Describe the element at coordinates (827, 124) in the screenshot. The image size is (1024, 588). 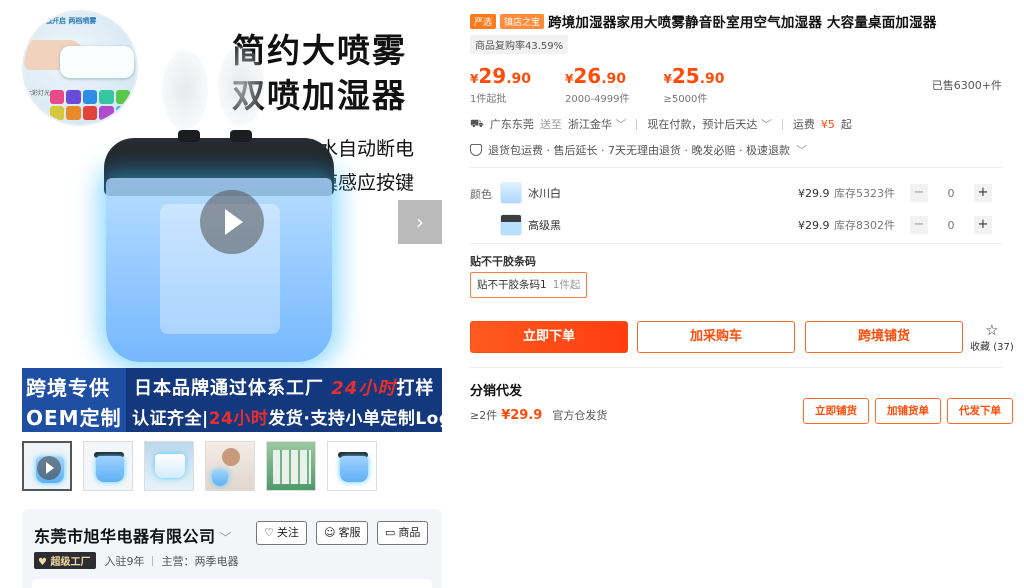
I see `freight-value: ¥5` at that location.